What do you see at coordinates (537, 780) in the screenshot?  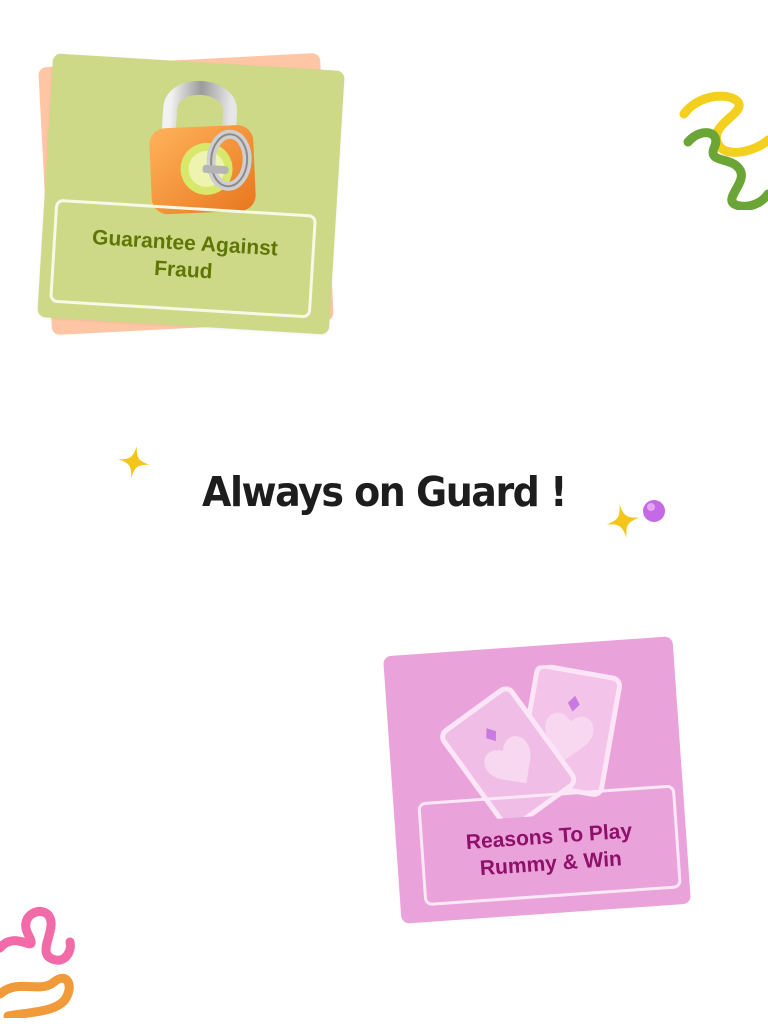 I see `feature-card-reasons-to-play: Reasons To Play Rummy & Win` at bounding box center [537, 780].